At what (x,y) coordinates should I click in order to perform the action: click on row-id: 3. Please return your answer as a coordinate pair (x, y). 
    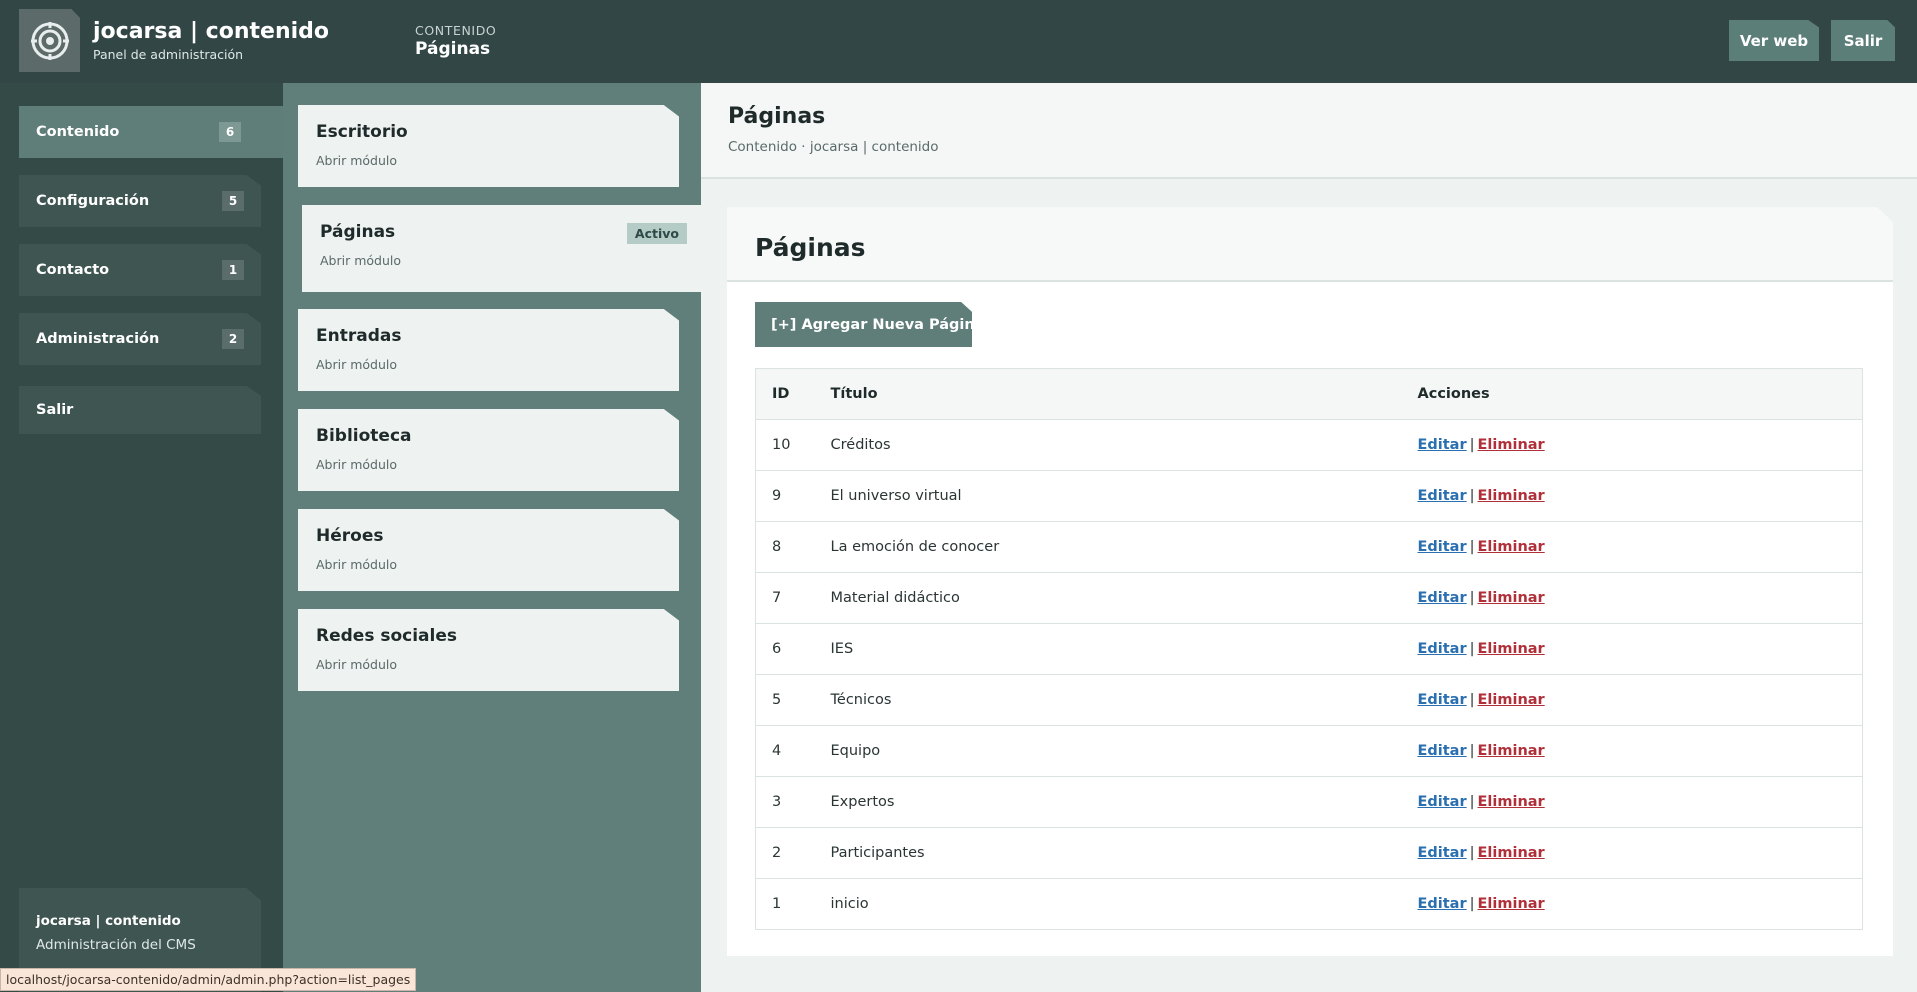
    Looking at the image, I should click on (793, 802).